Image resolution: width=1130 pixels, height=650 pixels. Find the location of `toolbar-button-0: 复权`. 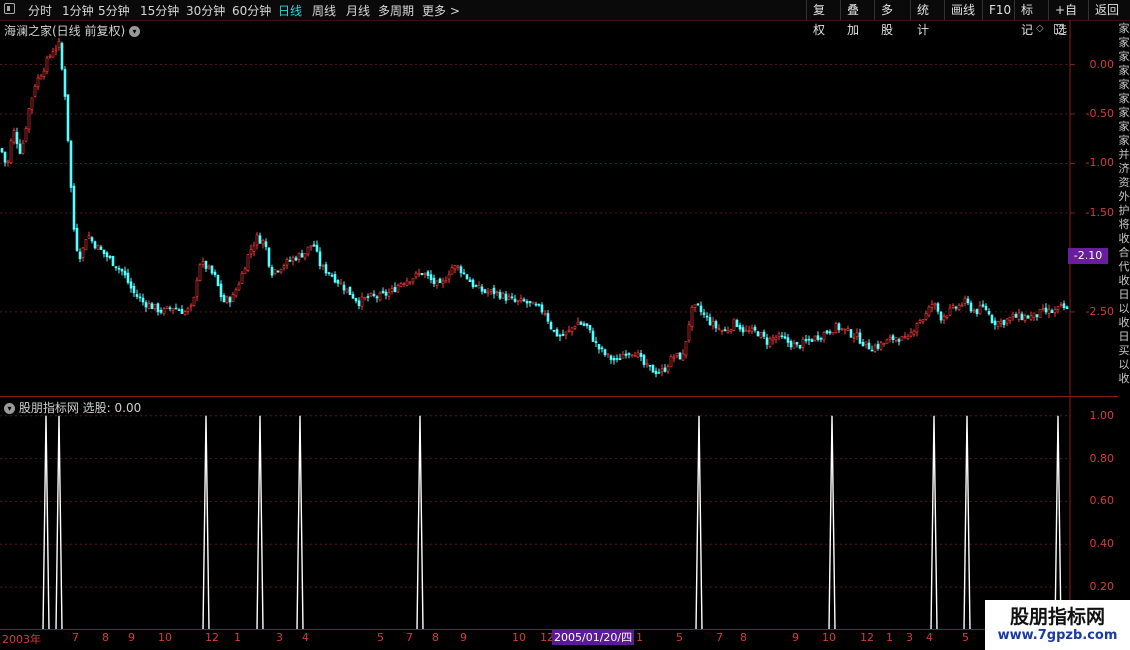

toolbar-button-0: 复权 is located at coordinates (823, 18).